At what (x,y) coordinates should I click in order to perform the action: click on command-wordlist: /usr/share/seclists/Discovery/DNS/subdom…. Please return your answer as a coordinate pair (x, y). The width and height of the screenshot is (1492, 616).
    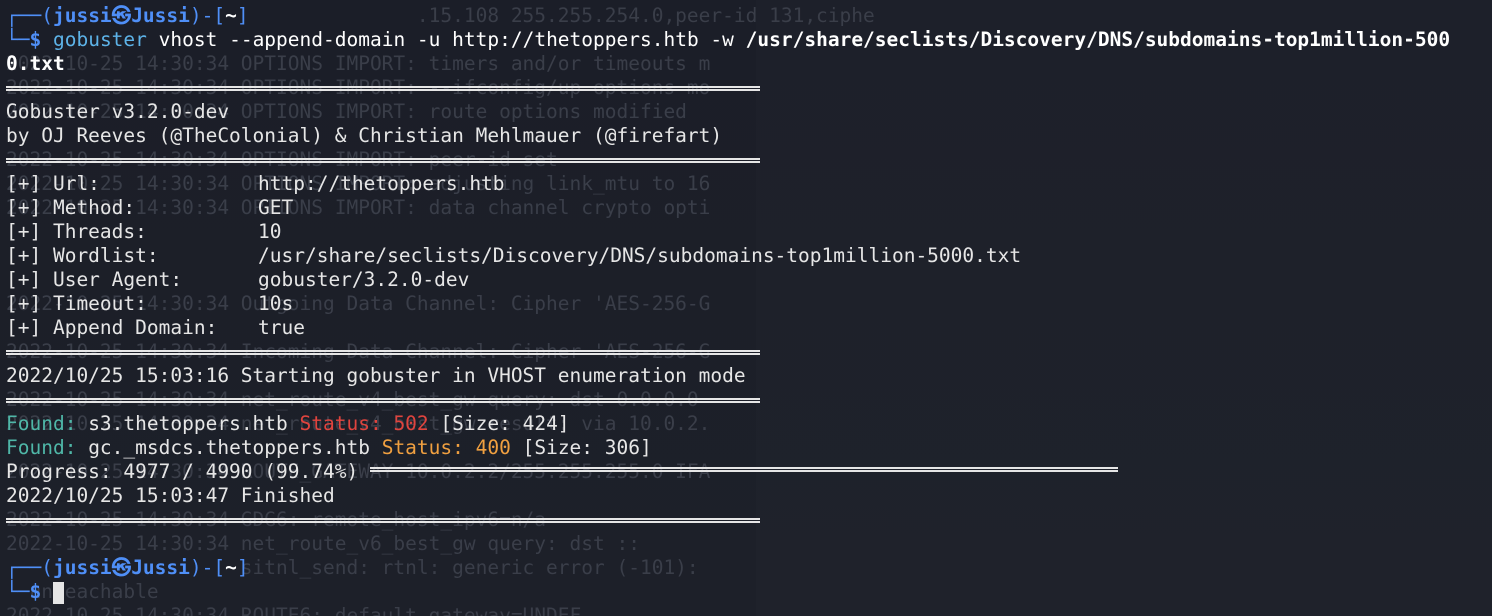
    Looking at the image, I should click on (1098, 39).